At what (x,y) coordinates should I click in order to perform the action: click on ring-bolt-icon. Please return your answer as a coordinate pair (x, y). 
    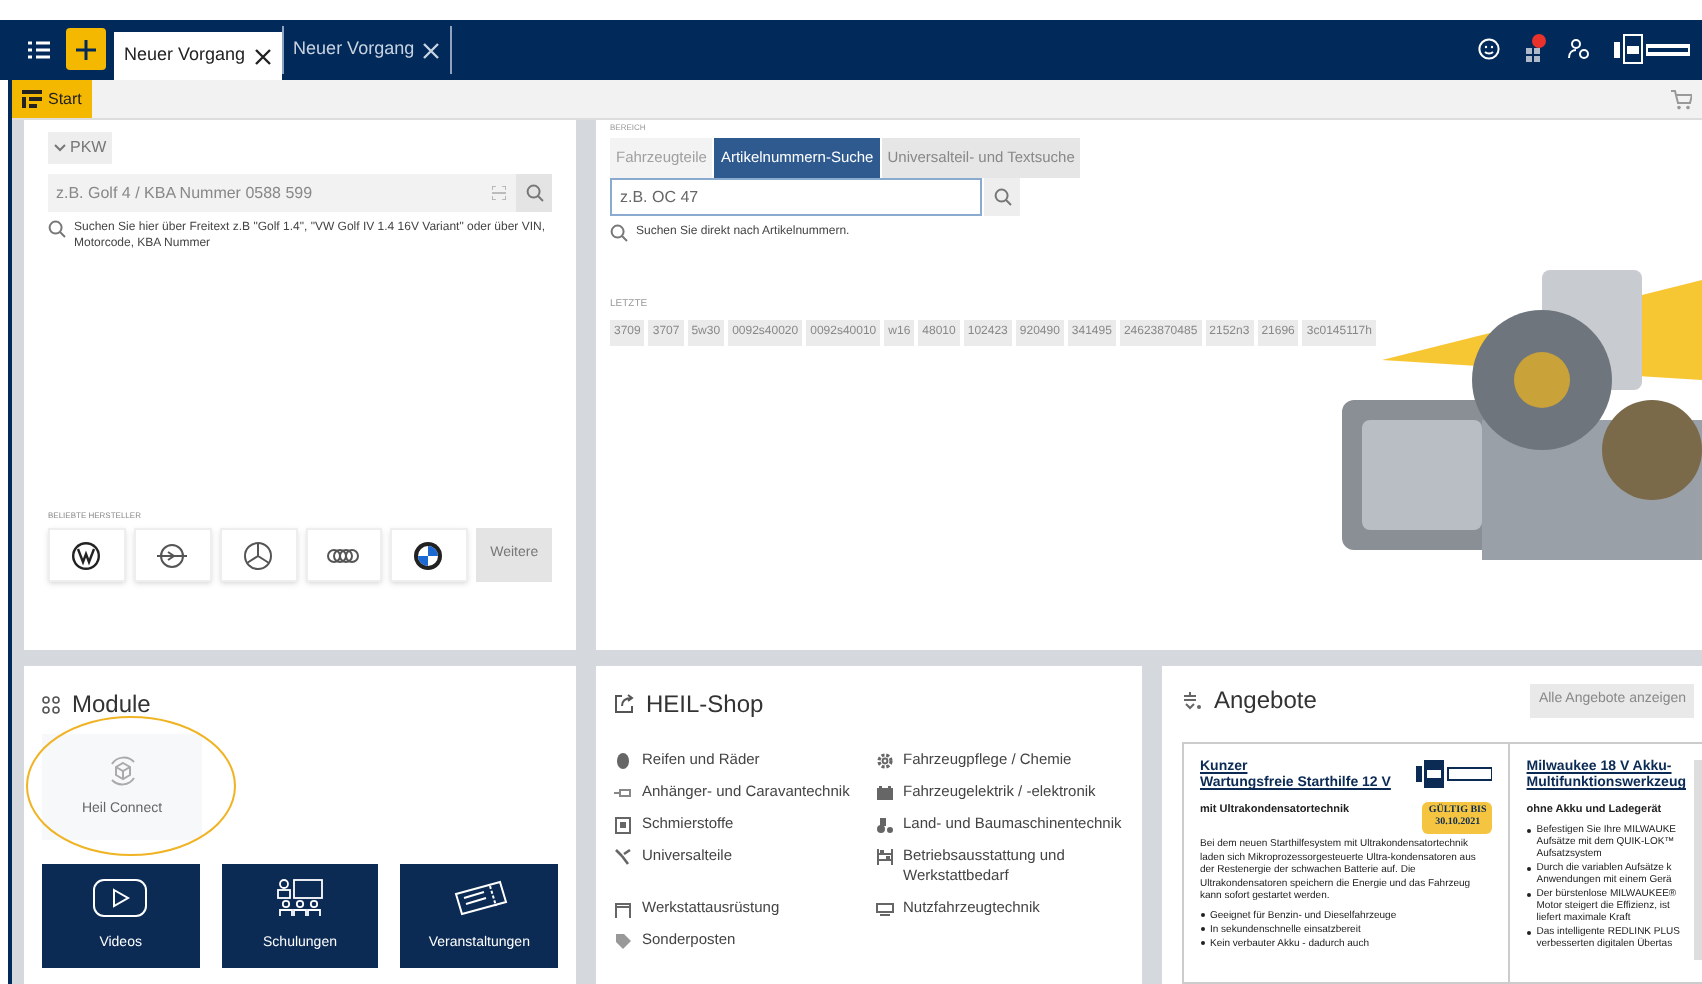
    Looking at the image, I should click on (172, 555).